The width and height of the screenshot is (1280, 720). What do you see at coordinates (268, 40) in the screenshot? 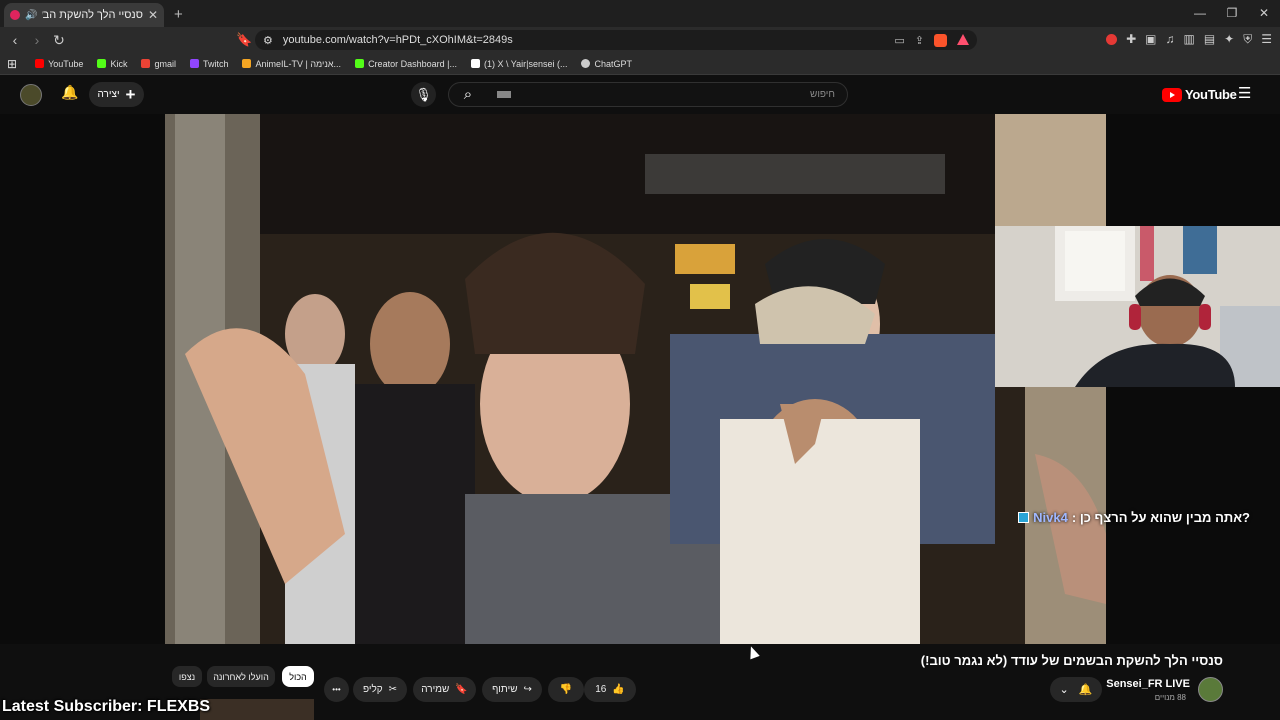
I see `site-info-icon: ⚙` at bounding box center [268, 40].